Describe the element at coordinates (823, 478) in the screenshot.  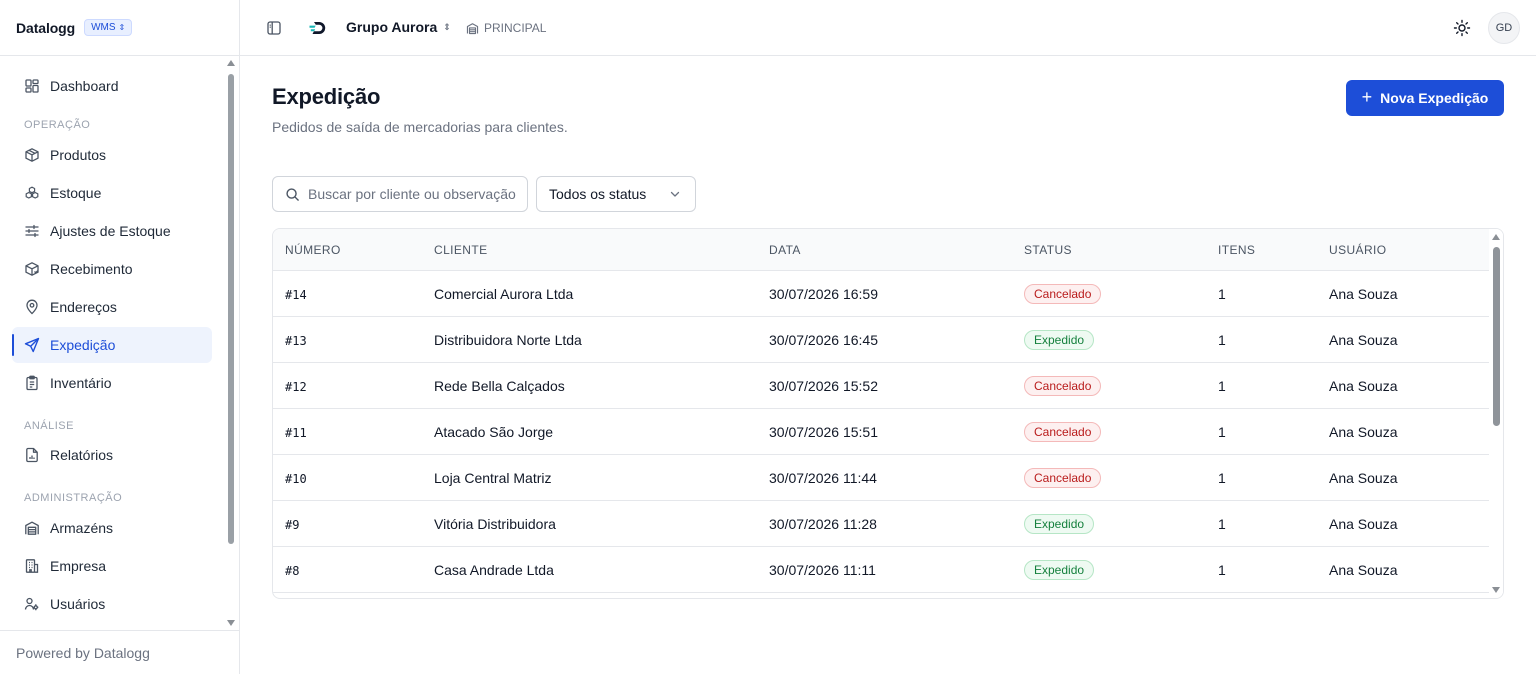
I see `cell-data: 30/07/2026 11:44` at that location.